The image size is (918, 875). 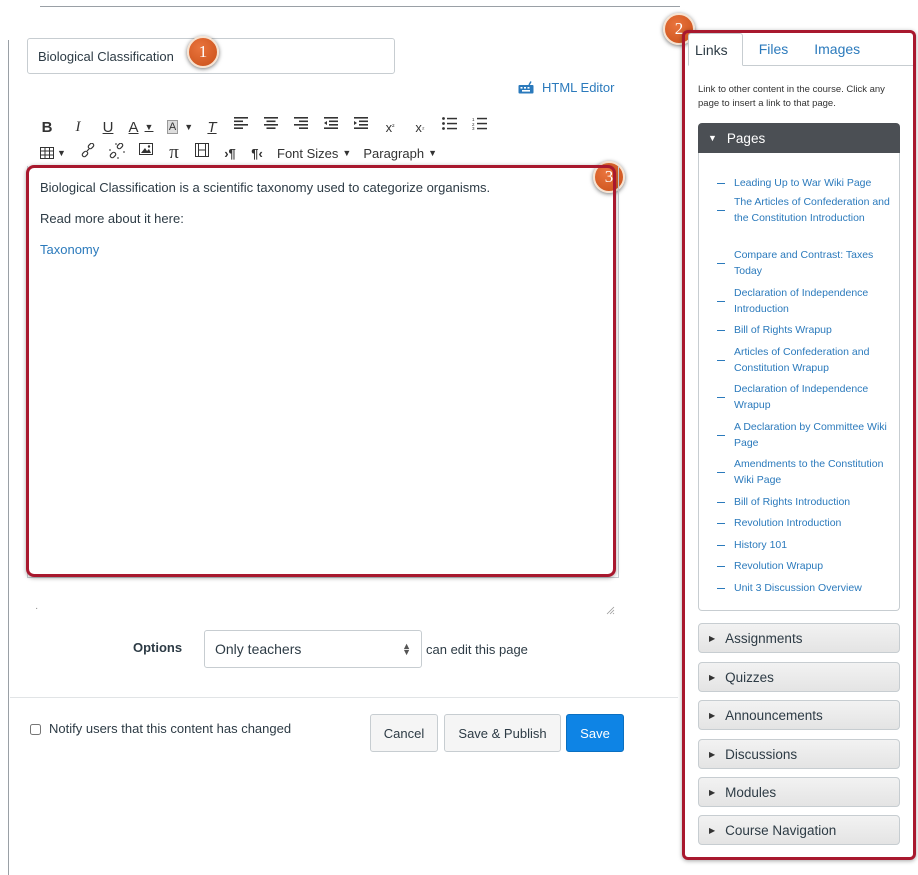 I want to click on bullet-list-icon, so click(x=449, y=127).